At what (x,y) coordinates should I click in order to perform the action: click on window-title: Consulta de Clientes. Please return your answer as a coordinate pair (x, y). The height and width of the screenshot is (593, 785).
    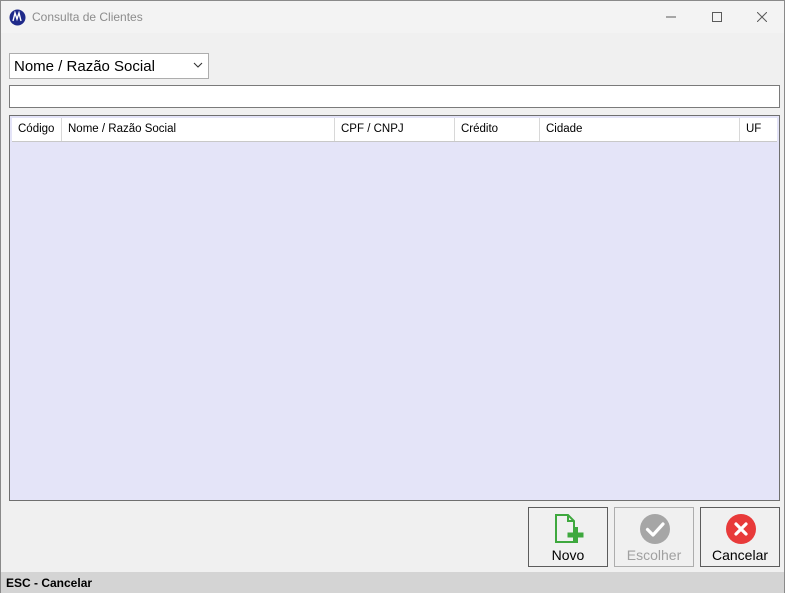
    Looking at the image, I should click on (87, 17).